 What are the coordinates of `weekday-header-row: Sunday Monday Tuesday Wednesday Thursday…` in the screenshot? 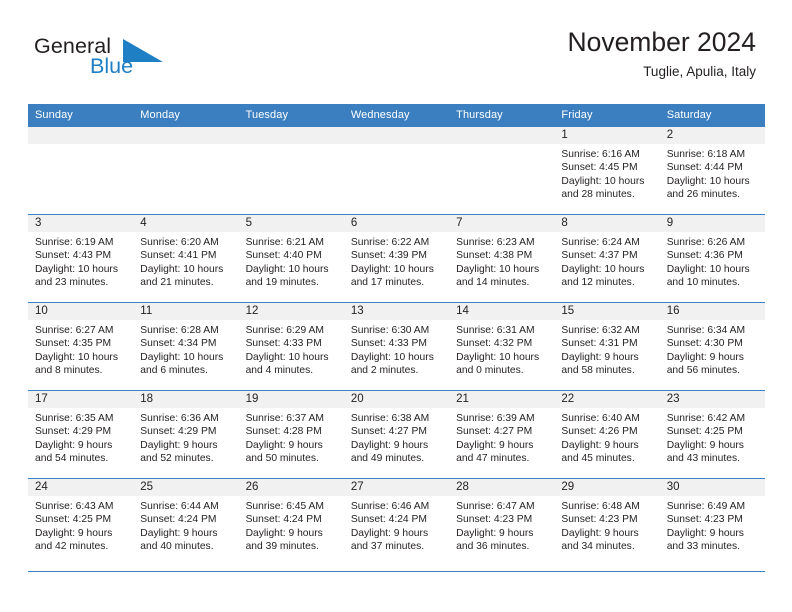 It's located at (396, 115).